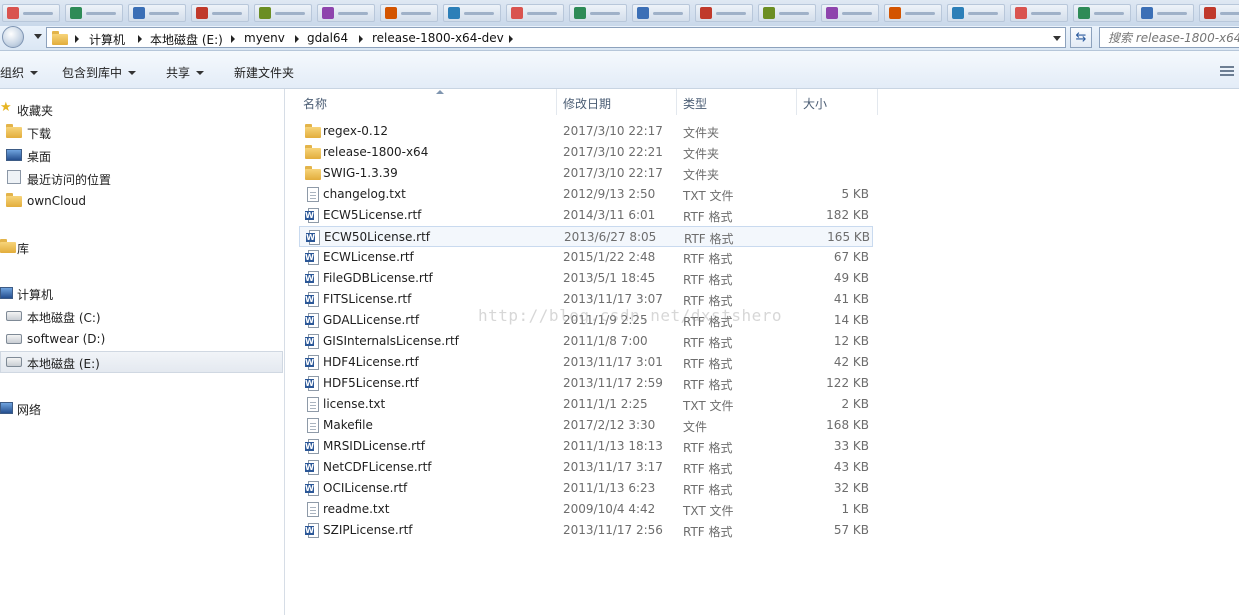 The height and width of the screenshot is (615, 1239). I want to click on table-row: W ECWLicense.rtf 2015/1/22 2:48 RTF 格式 67 KB, so click(586, 257).